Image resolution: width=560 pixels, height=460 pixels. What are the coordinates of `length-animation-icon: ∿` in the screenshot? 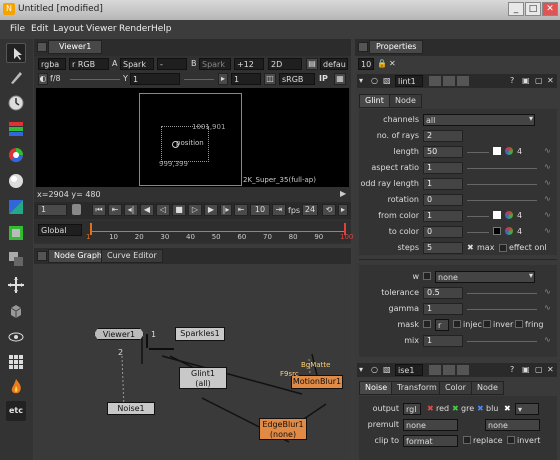 It's located at (547, 150).